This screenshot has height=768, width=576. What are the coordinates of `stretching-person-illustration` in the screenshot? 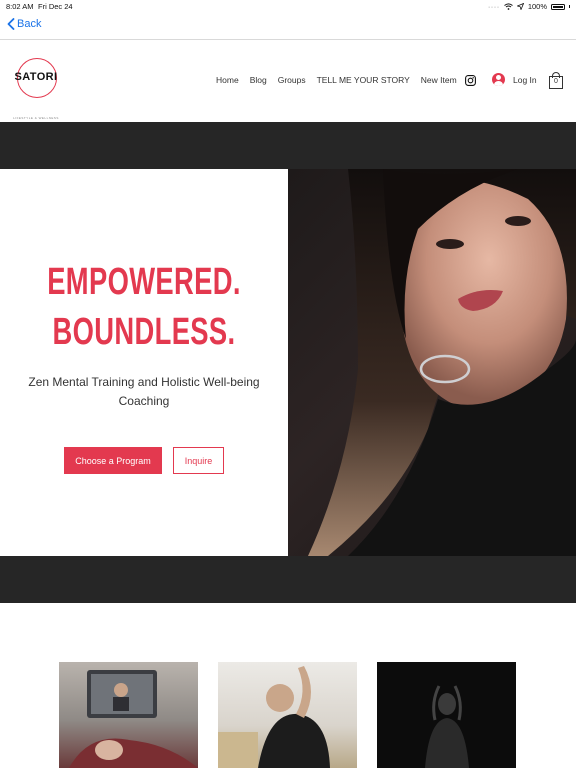 It's located at (274, 717).